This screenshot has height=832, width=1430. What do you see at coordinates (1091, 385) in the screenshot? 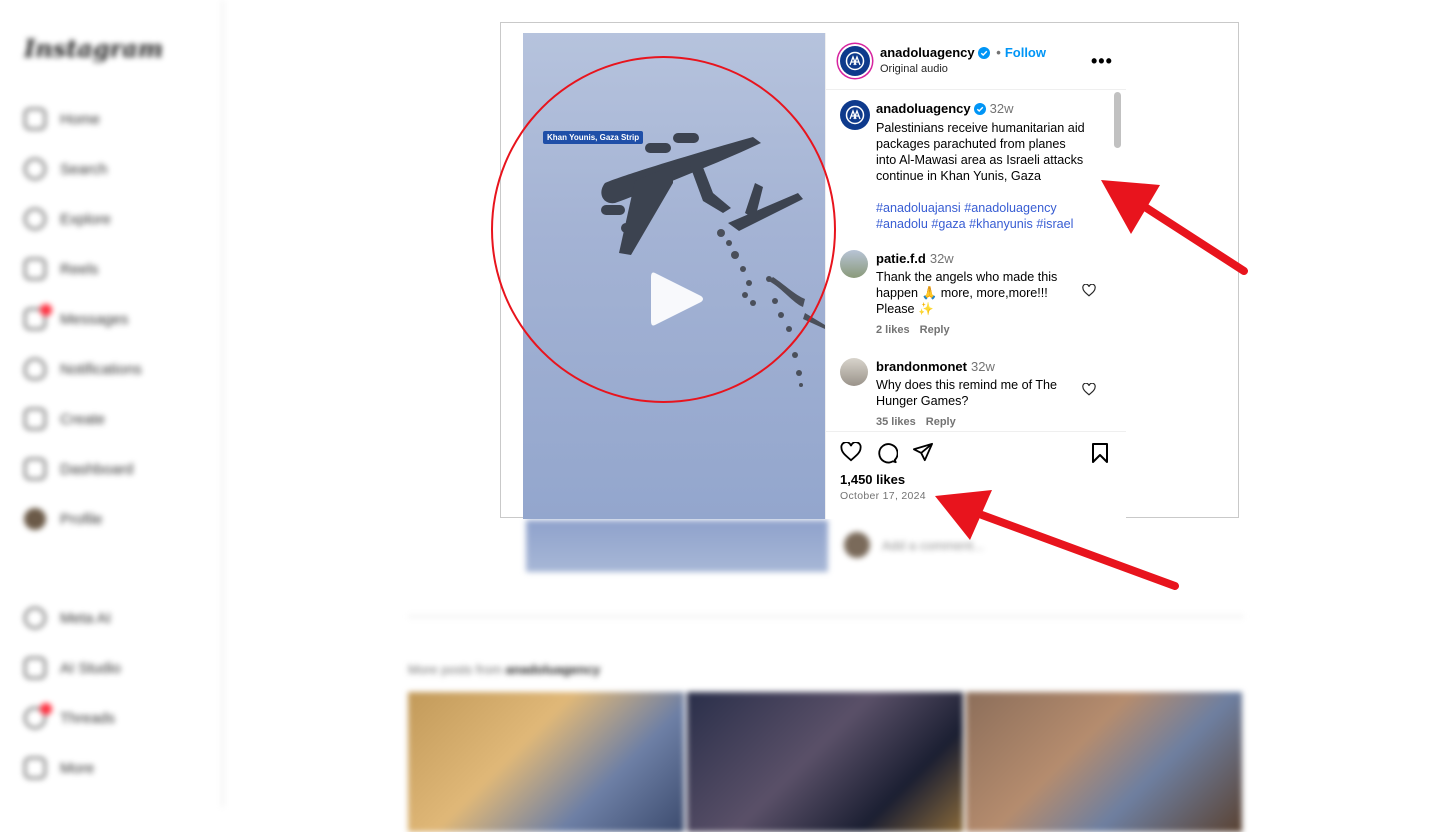
I see `annotation-arrows` at bounding box center [1091, 385].